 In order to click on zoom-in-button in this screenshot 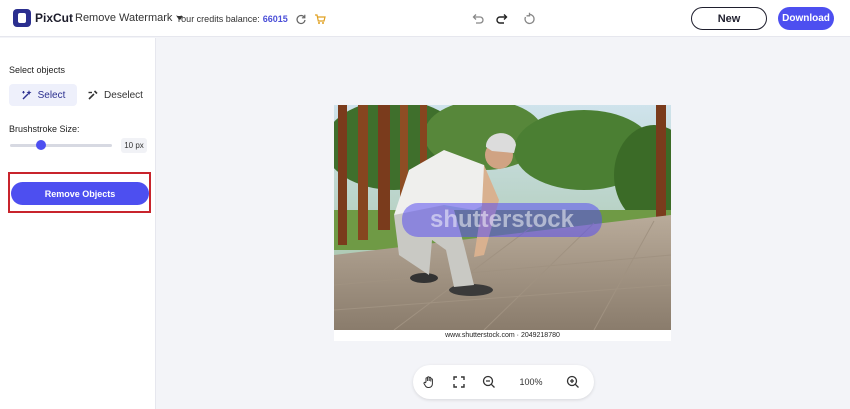, I will do `click(573, 382)`.